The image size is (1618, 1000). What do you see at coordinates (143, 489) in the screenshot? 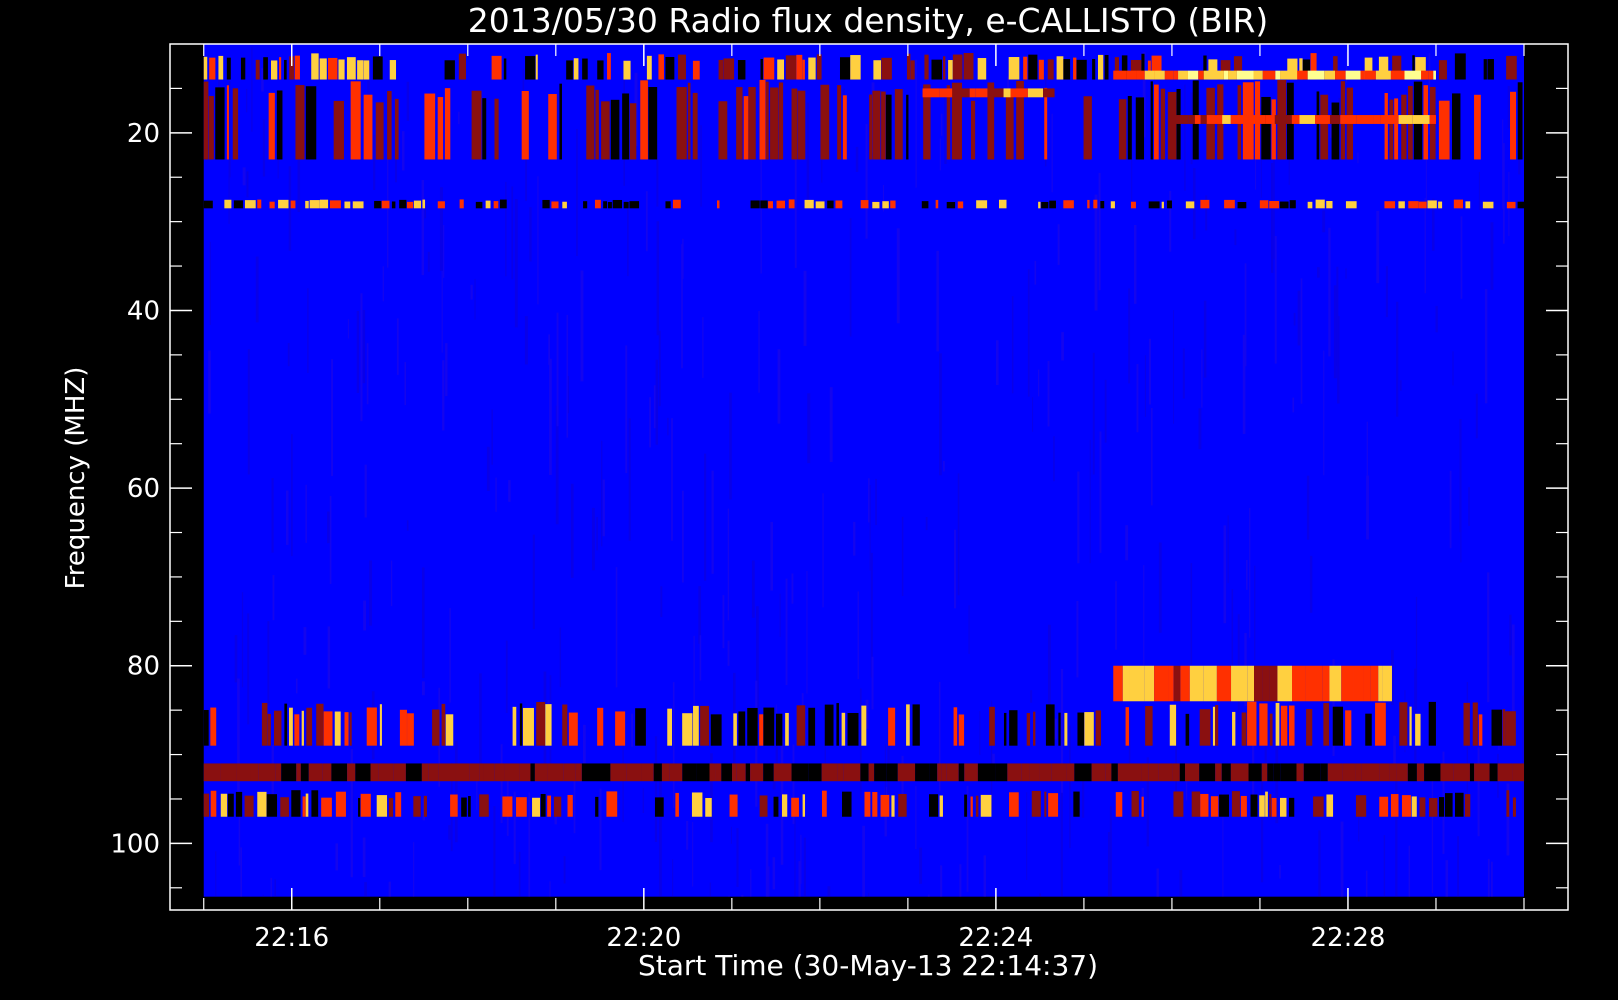
I see `y-tick-label: 60` at bounding box center [143, 489].